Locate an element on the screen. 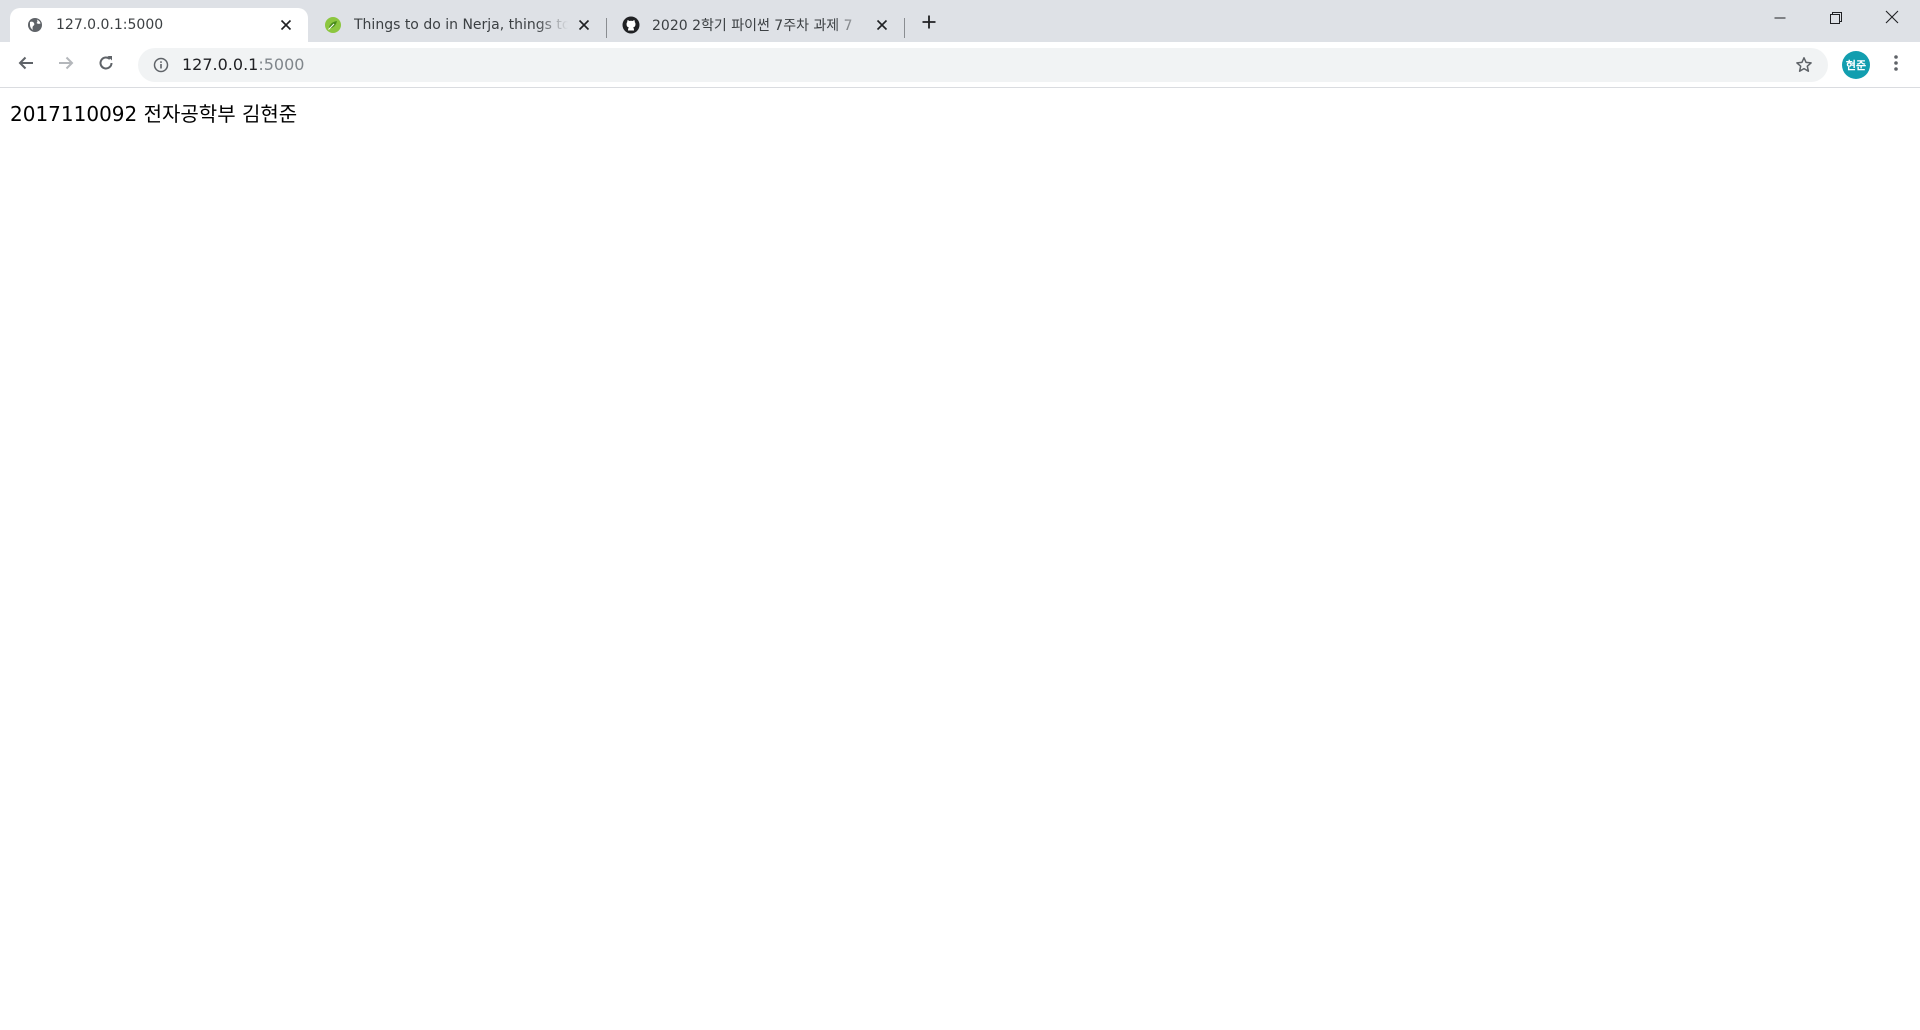 This screenshot has height=1030, width=1920. minimize-button is located at coordinates (1780, 18).